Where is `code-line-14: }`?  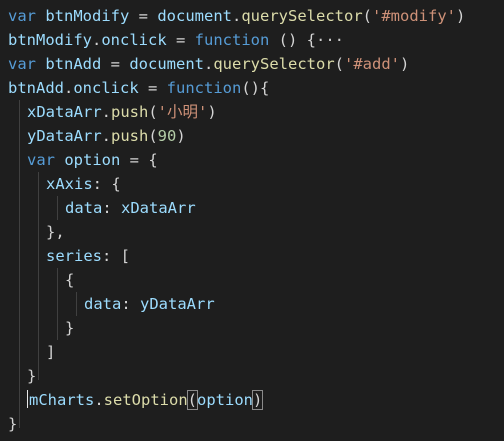
code-line-14: } is located at coordinates (69, 328).